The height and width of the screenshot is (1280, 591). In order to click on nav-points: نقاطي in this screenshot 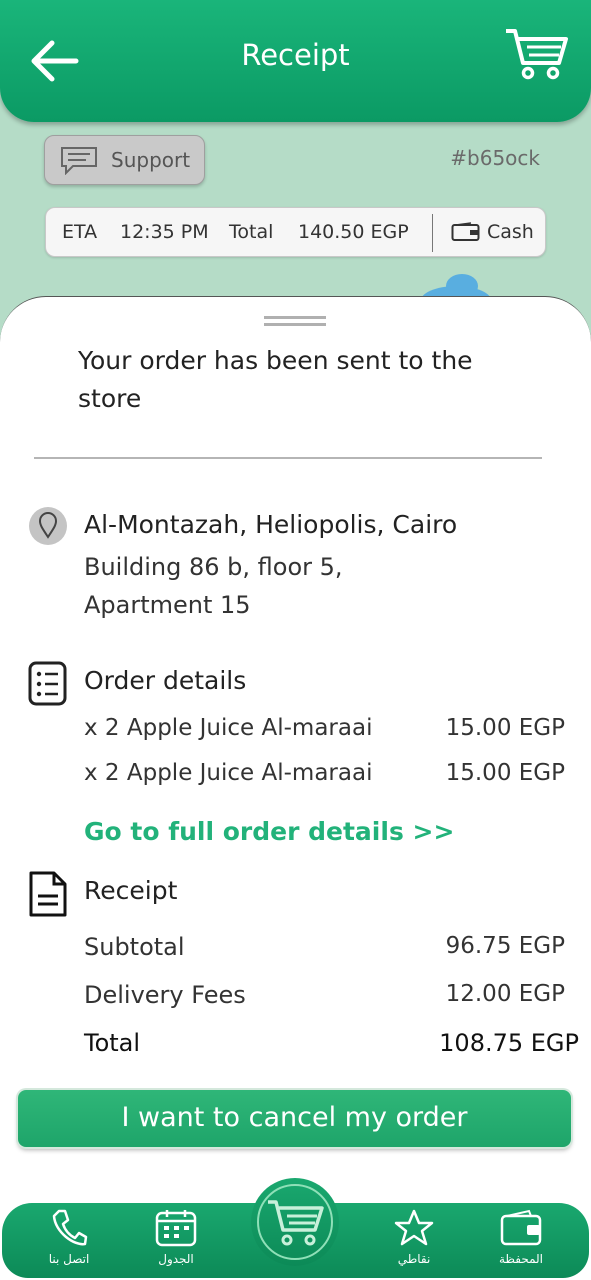, I will do `click(414, 1243)`.